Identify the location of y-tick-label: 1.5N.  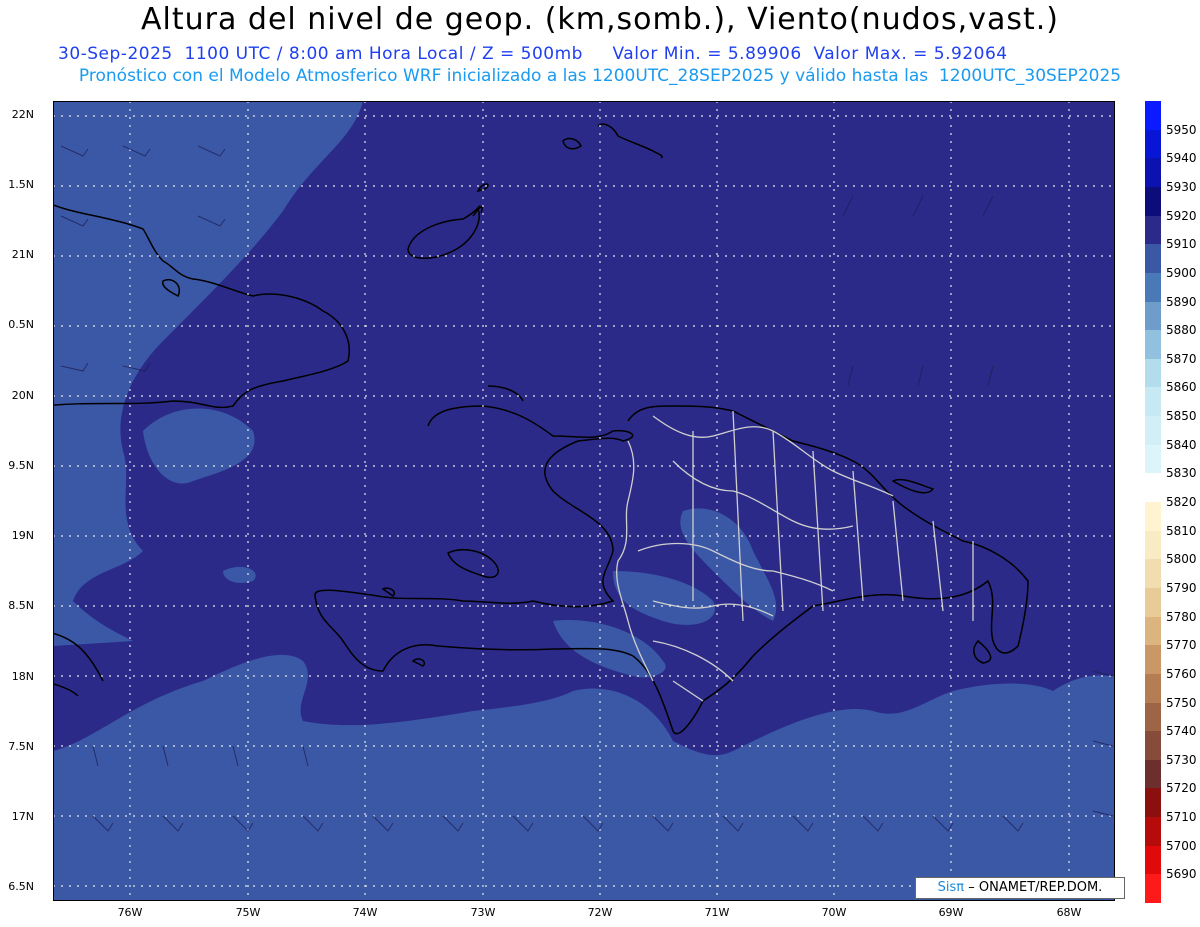
(21, 184).